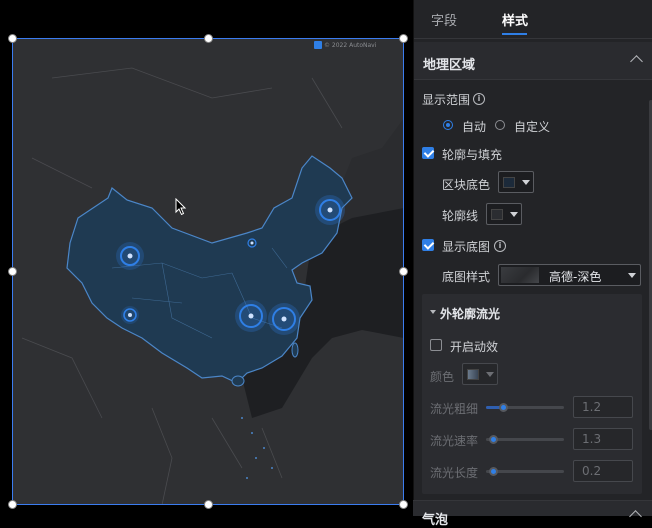  I want to click on flow-speed-label: 流光速率, so click(454, 441).